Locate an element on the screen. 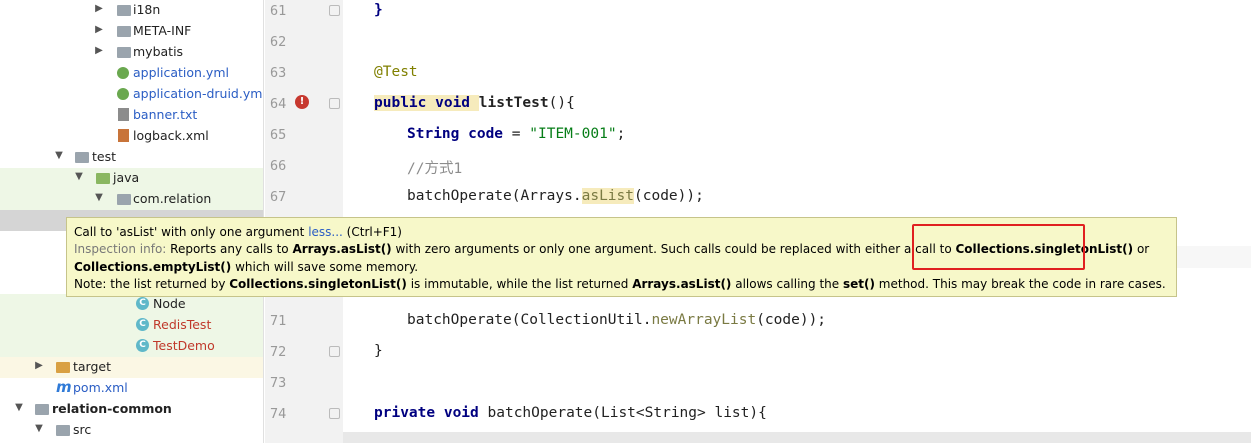 The width and height of the screenshot is (1251, 443). line-number: 72 is located at coordinates (278, 352).